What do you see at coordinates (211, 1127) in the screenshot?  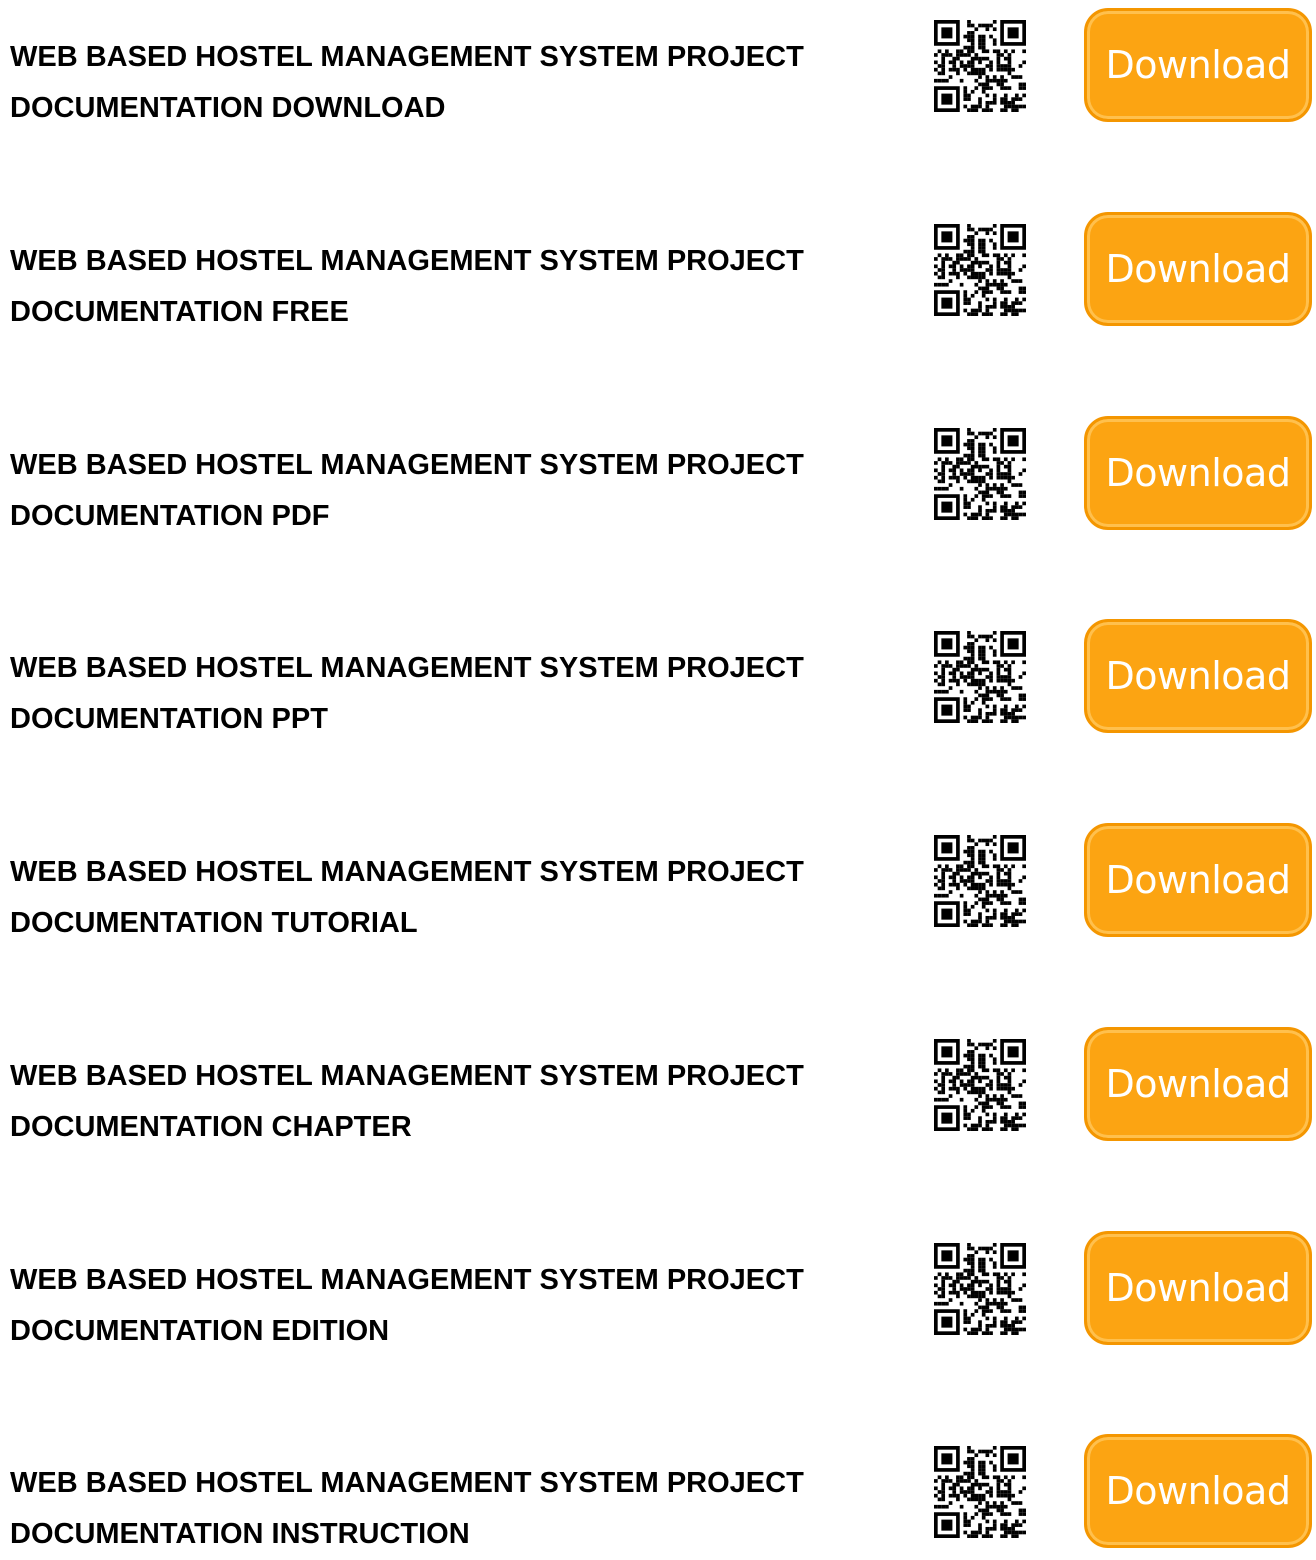 I see `item-title-line2: DOCUMENTATION CHAPTER` at bounding box center [211, 1127].